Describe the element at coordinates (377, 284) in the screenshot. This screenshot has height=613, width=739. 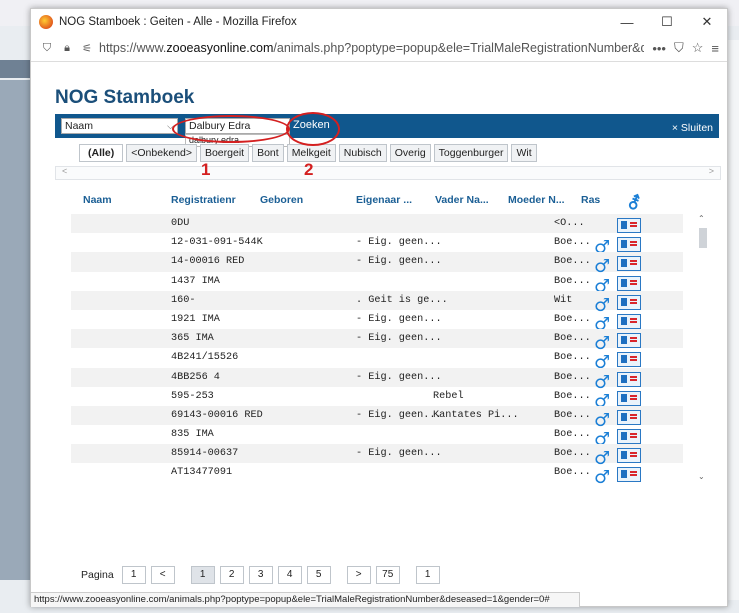
I see `table-row: 1437 IMA Boe... ♂` at that location.